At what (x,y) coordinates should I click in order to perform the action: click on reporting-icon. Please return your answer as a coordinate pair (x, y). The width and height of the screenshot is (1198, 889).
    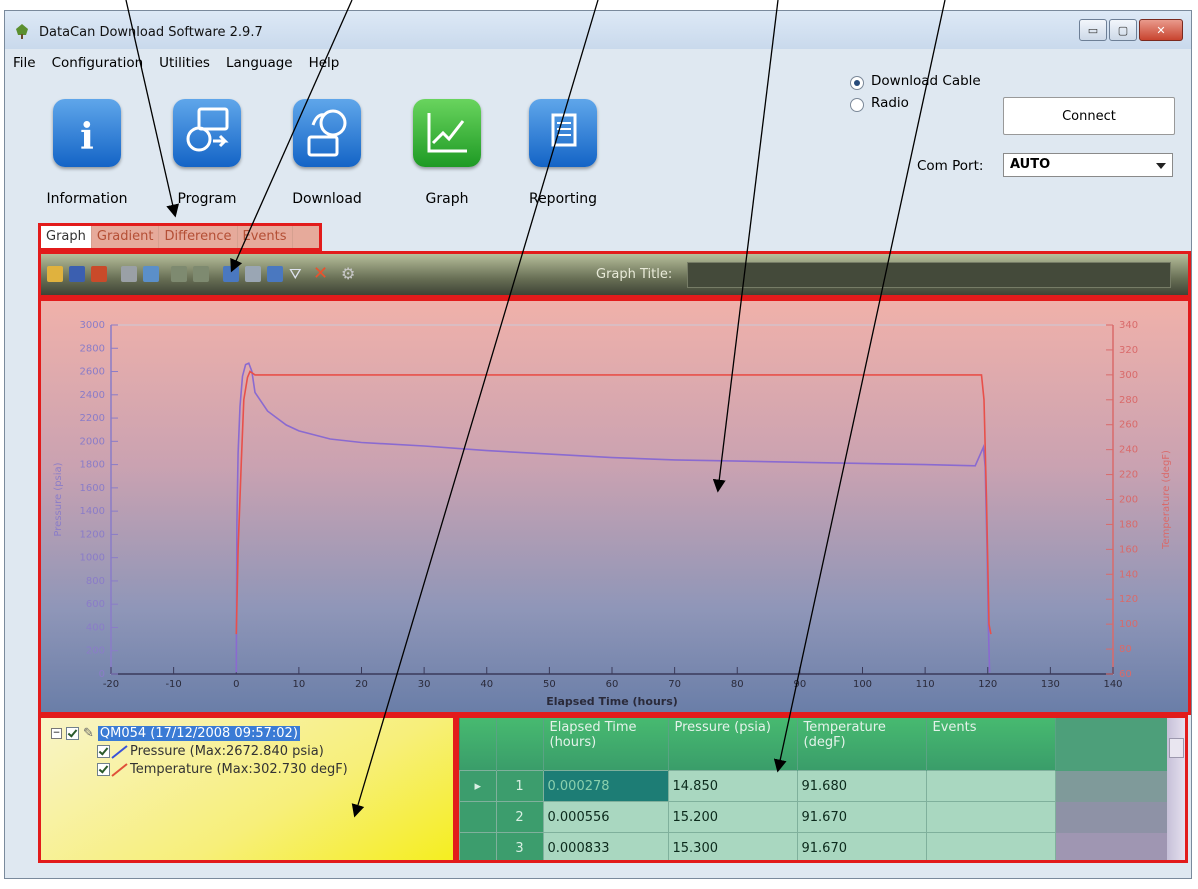
    Looking at the image, I should click on (564, 130).